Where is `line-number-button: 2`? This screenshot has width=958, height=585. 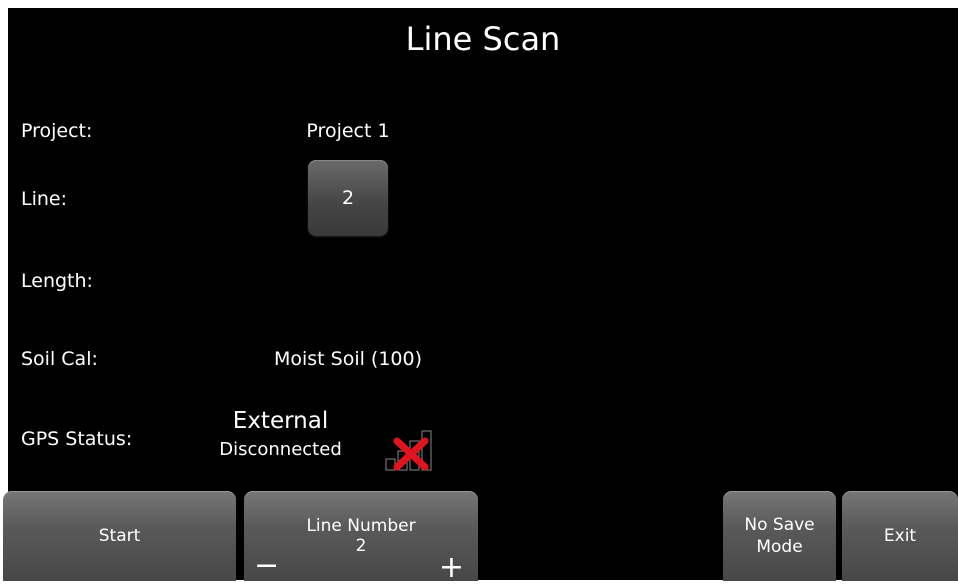
line-number-button: 2 is located at coordinates (348, 198).